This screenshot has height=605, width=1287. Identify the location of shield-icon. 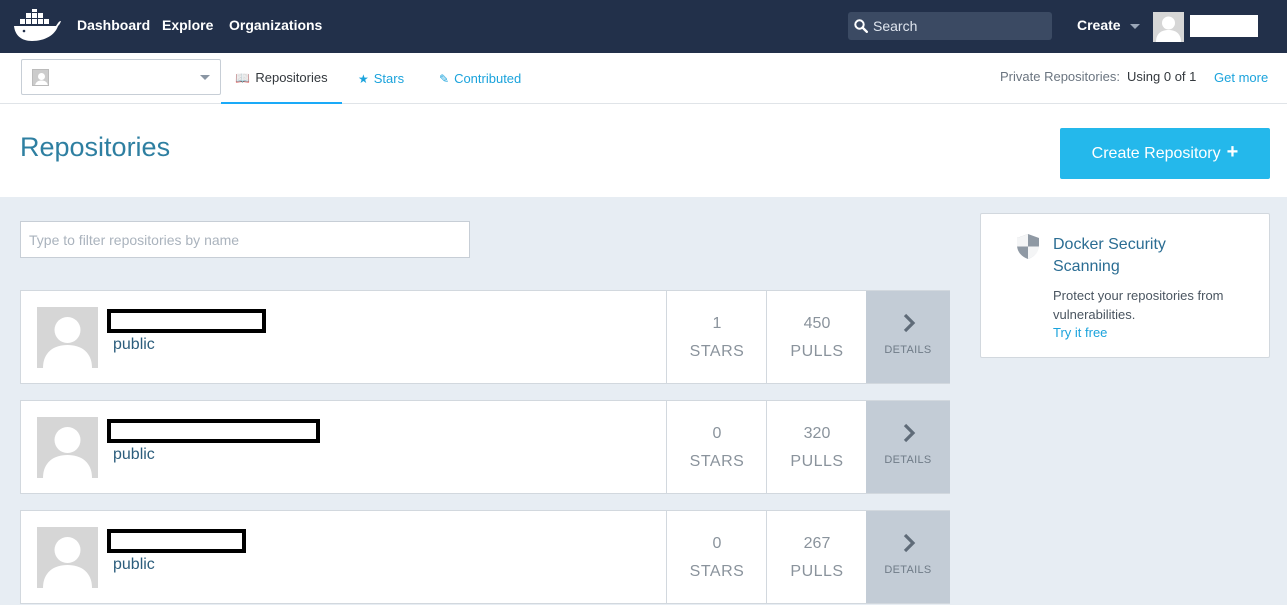
(1028, 246).